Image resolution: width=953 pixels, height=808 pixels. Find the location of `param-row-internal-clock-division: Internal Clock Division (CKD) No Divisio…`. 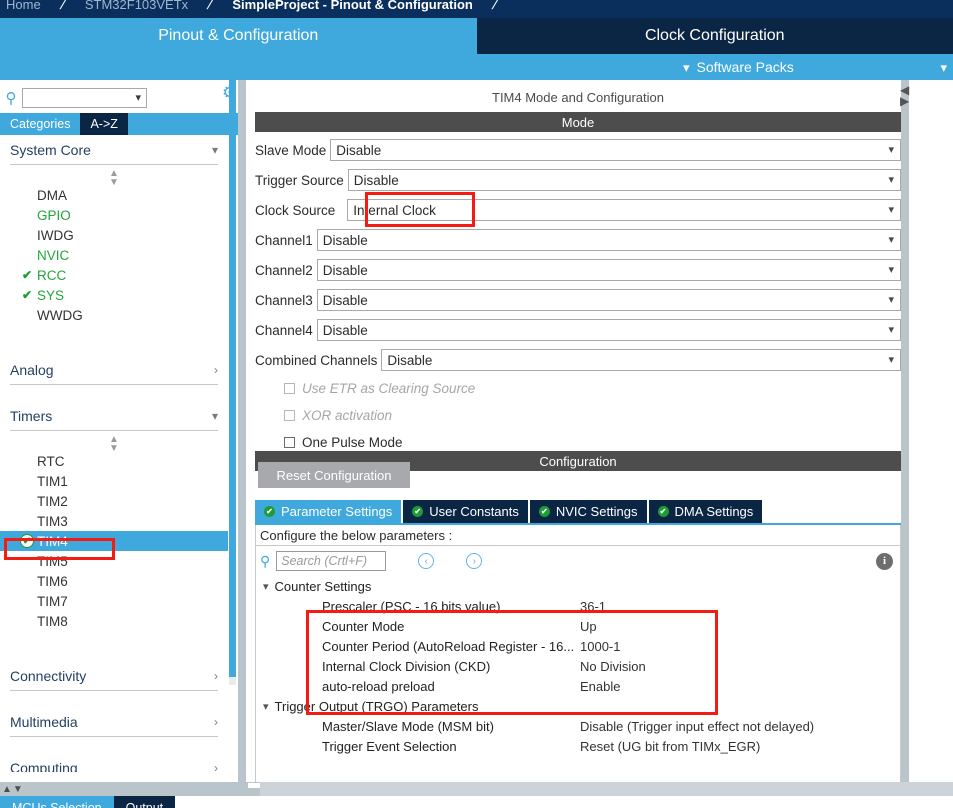

param-row-internal-clock-division: Internal Clock Division (CKD) No Divisio… is located at coordinates (578, 666).